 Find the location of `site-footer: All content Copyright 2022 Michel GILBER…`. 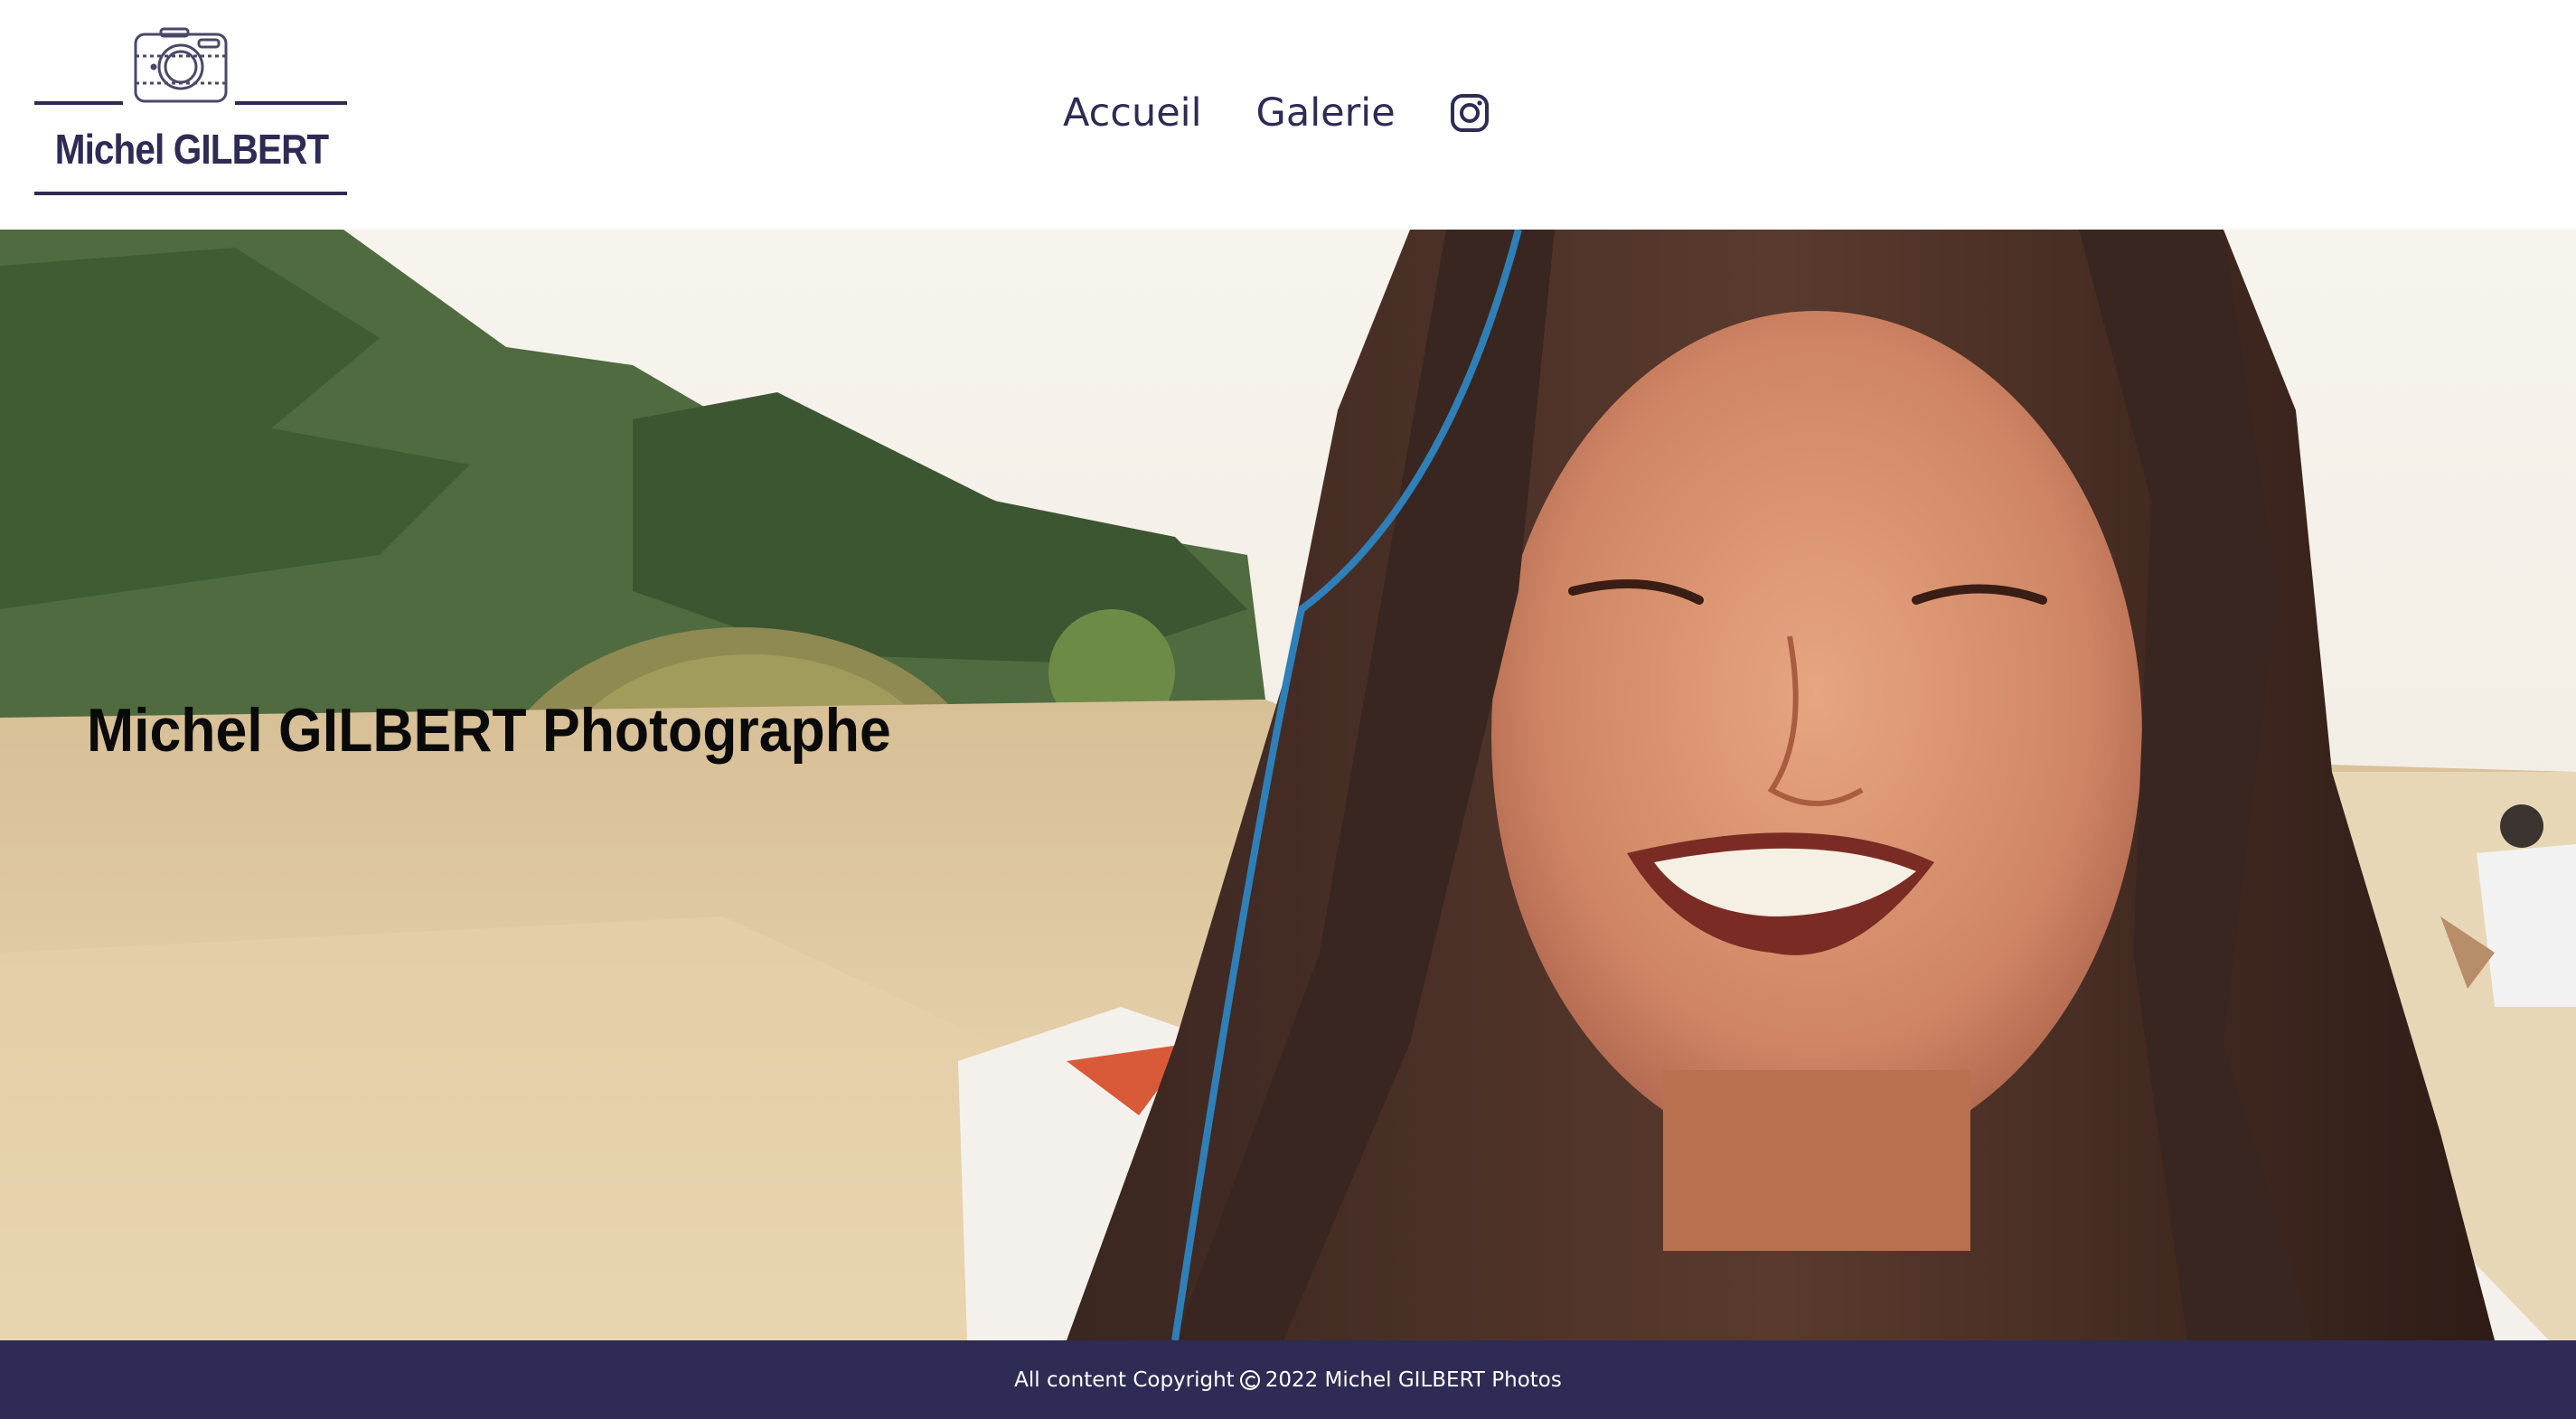

site-footer: All content Copyright 2022 Michel GILBER… is located at coordinates (1288, 1379).